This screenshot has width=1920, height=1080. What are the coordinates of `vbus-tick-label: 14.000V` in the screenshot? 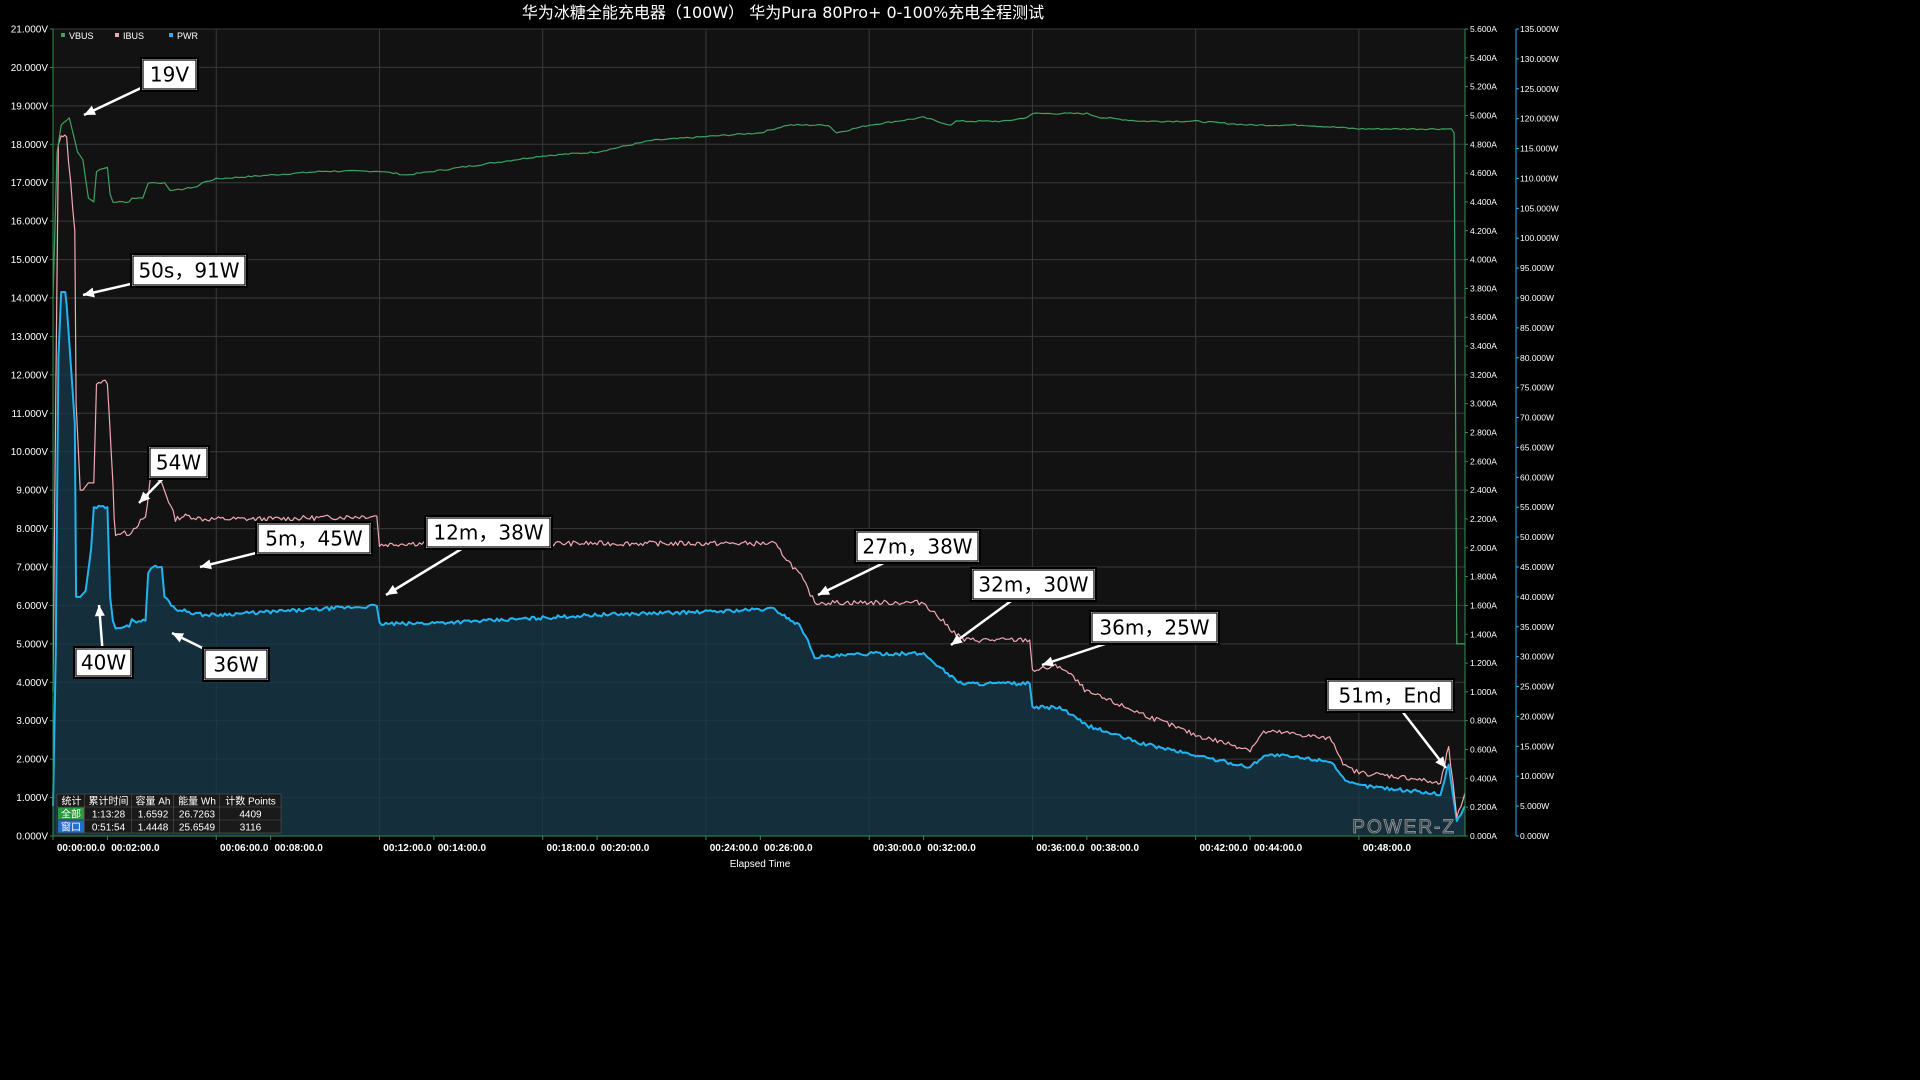 It's located at (30, 299).